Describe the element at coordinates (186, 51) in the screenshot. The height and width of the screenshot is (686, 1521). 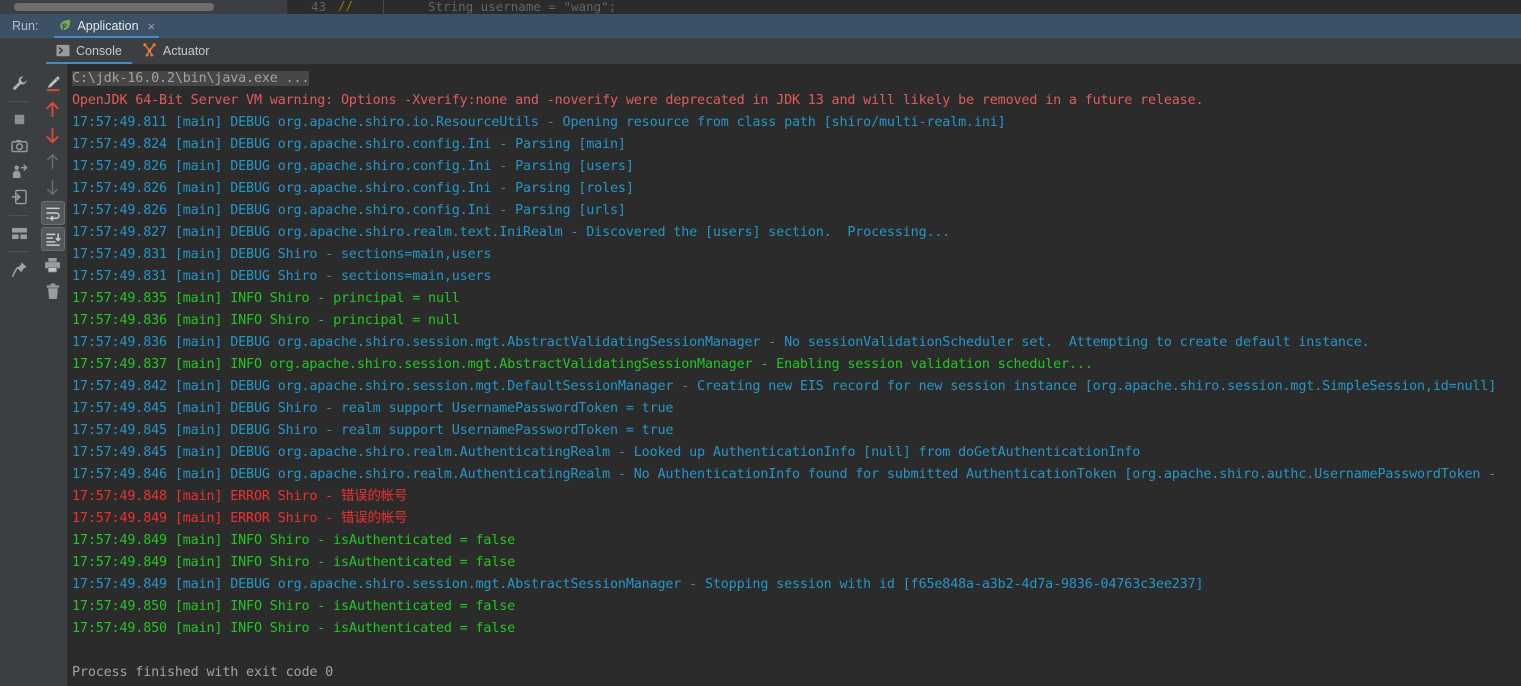
I see `tab-actuator-label: Actuator` at that location.